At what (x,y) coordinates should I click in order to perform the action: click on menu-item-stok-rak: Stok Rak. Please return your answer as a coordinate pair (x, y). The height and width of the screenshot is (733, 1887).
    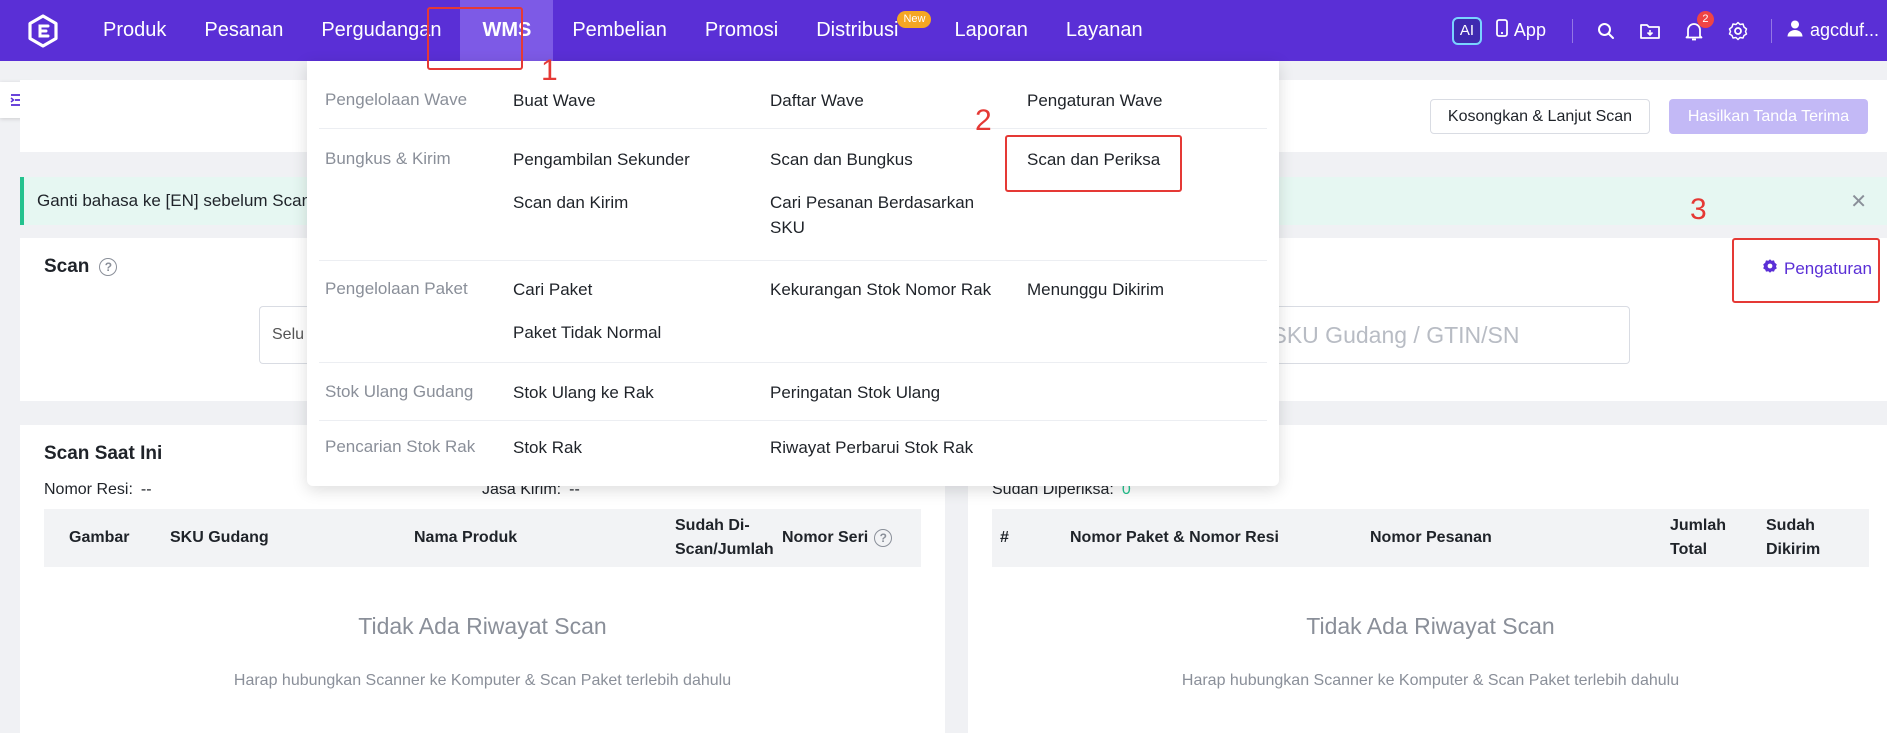
    Looking at the image, I should click on (547, 447).